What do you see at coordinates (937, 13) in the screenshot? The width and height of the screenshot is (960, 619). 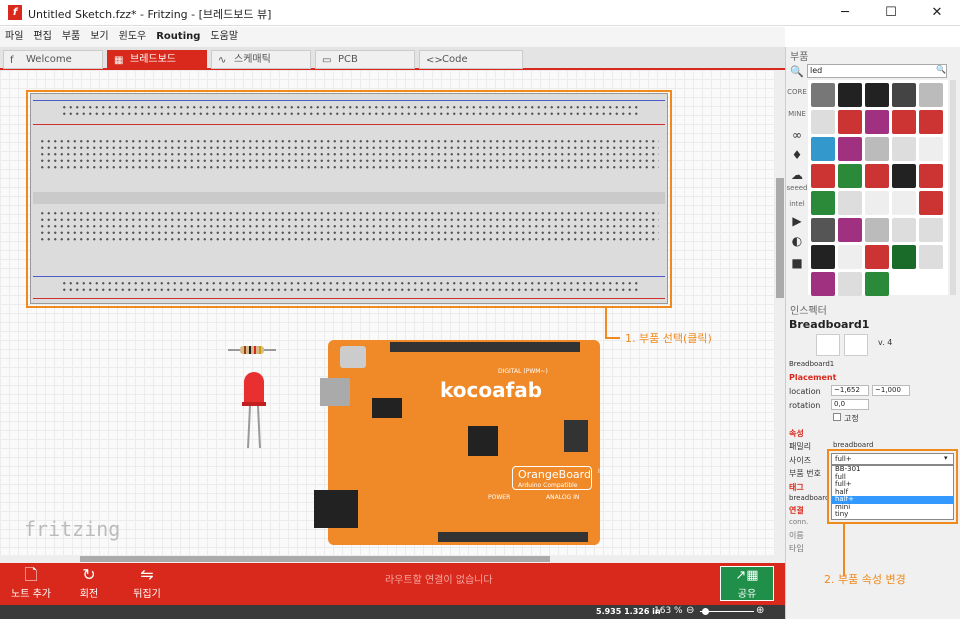 I see `close-button: ✕` at bounding box center [937, 13].